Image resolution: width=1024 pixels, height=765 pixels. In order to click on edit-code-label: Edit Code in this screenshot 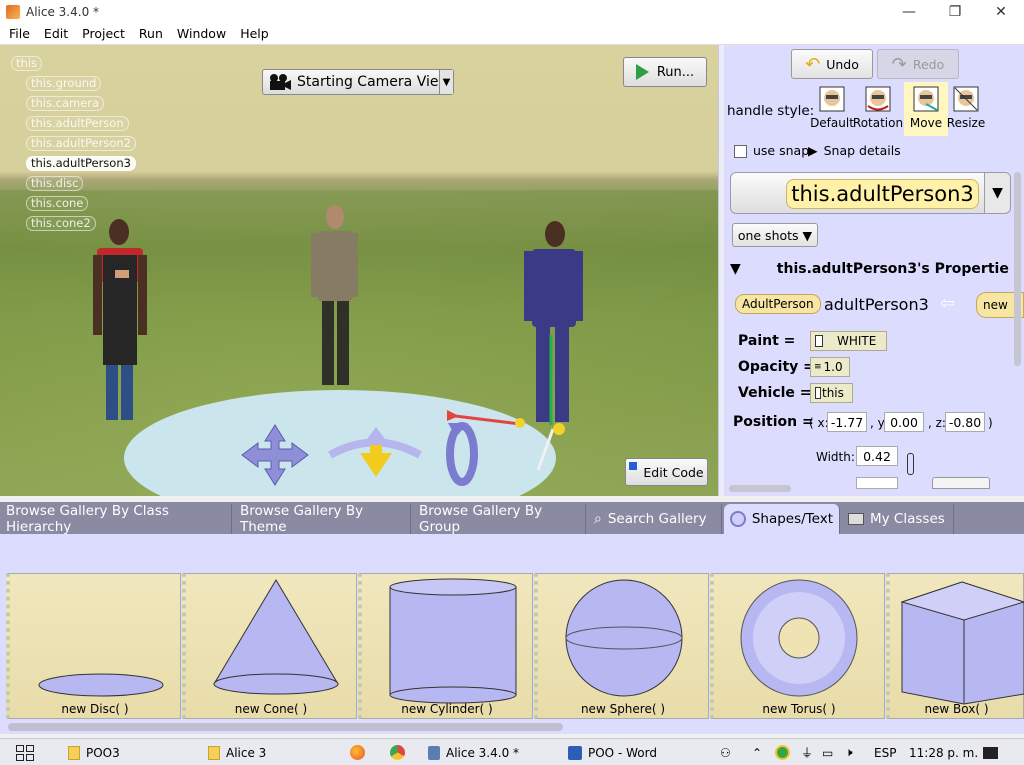, I will do `click(673, 472)`.